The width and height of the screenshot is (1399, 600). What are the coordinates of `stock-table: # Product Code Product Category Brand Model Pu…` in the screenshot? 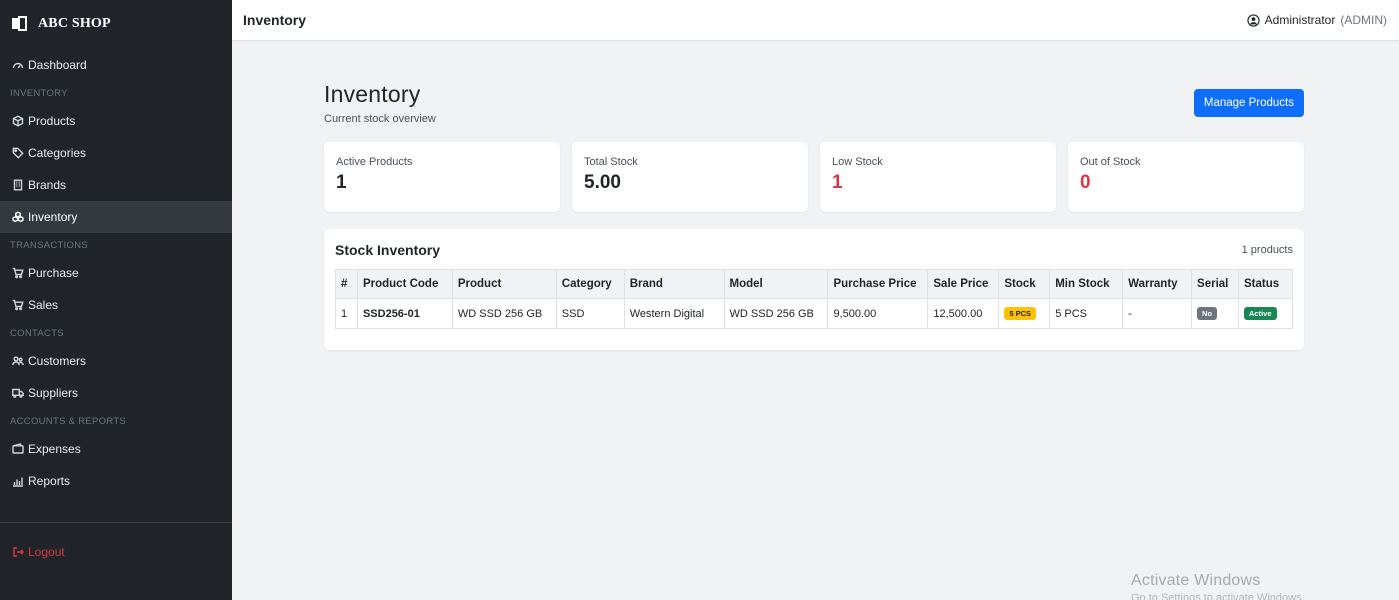 It's located at (814, 299).